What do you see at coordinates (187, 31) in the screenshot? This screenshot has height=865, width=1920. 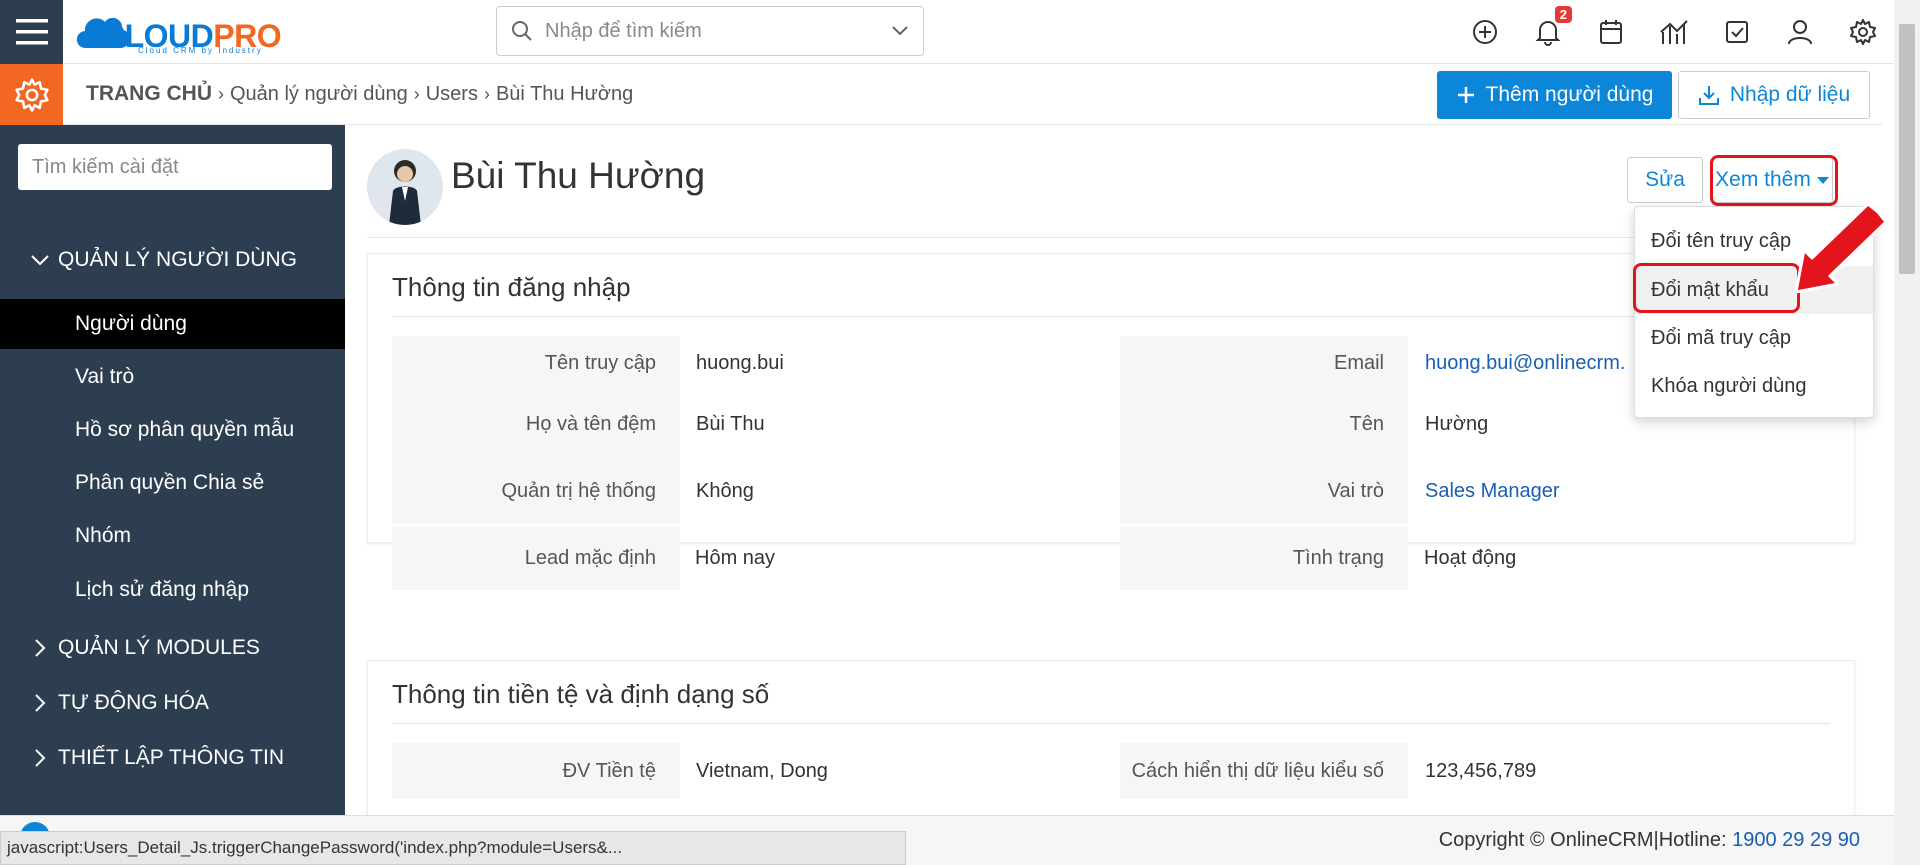 I see `cloudpro-logo: CLOUDPRO Cloud CRM by Industry` at bounding box center [187, 31].